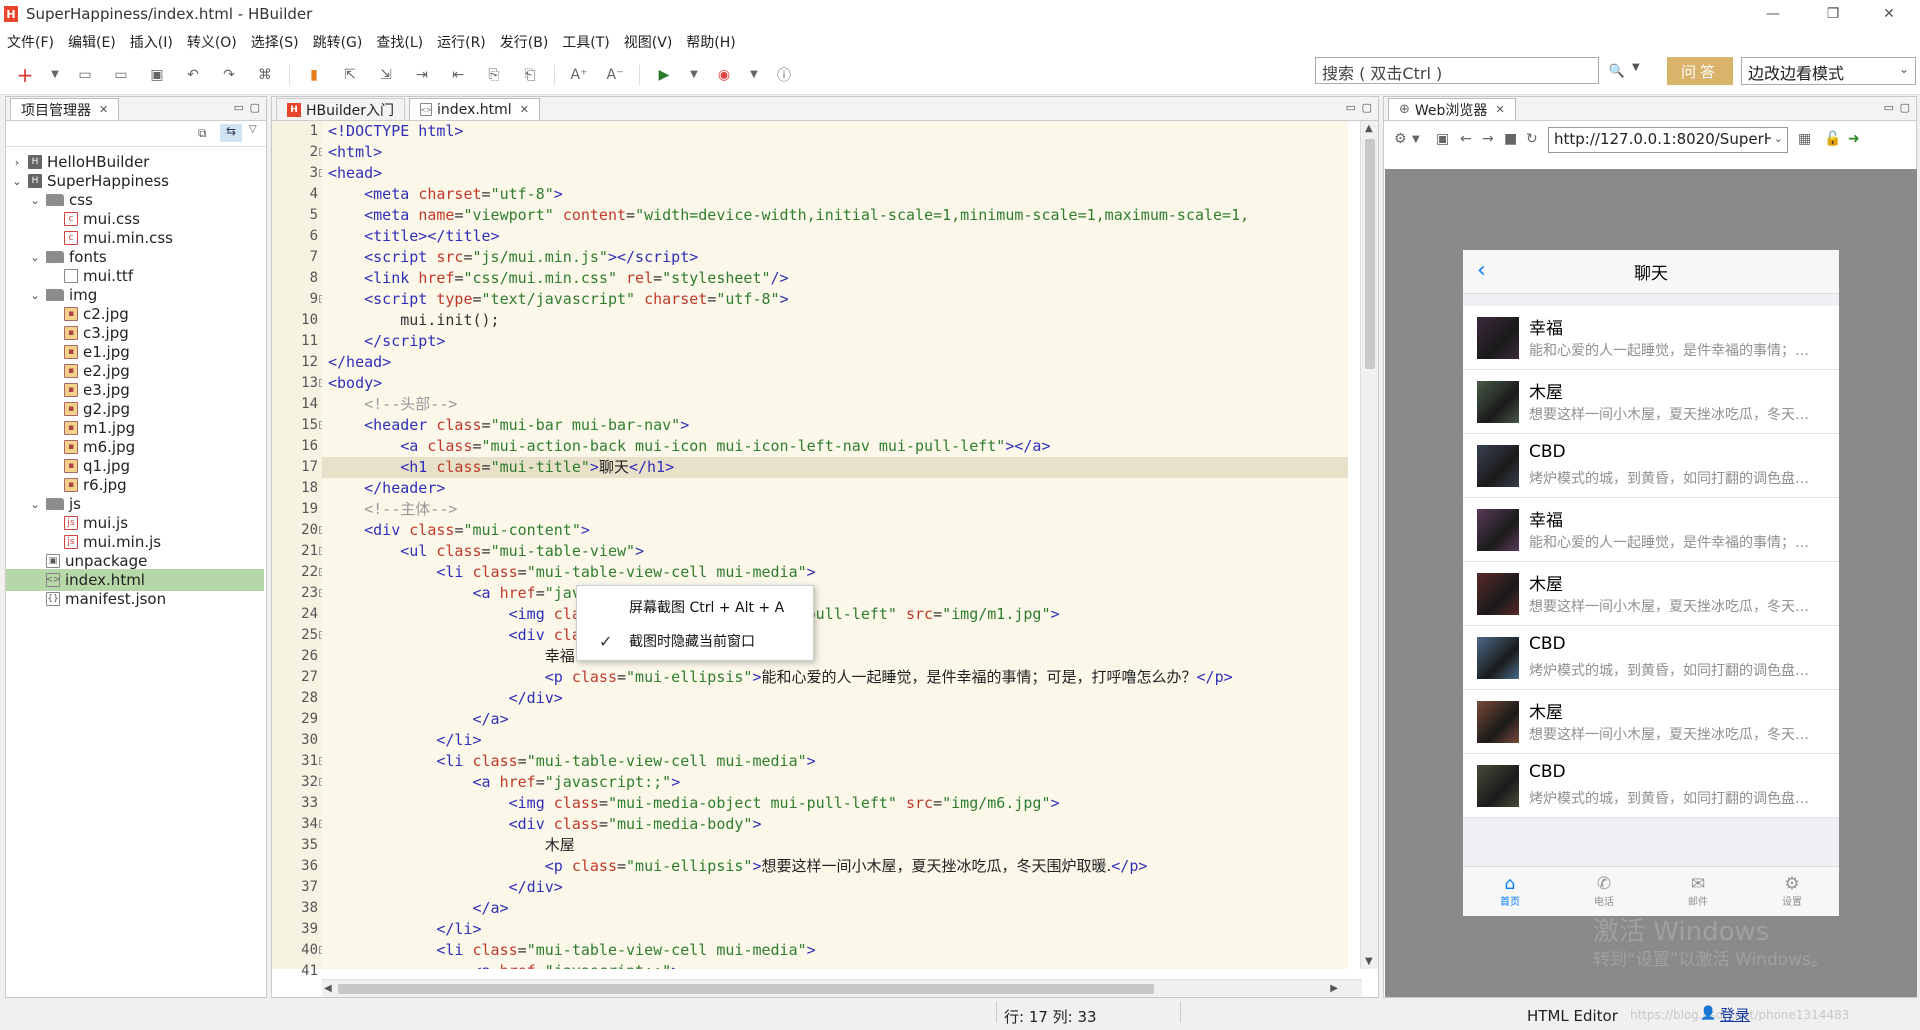 The height and width of the screenshot is (1030, 1920). I want to click on back-icon: ‹, so click(1481, 270).